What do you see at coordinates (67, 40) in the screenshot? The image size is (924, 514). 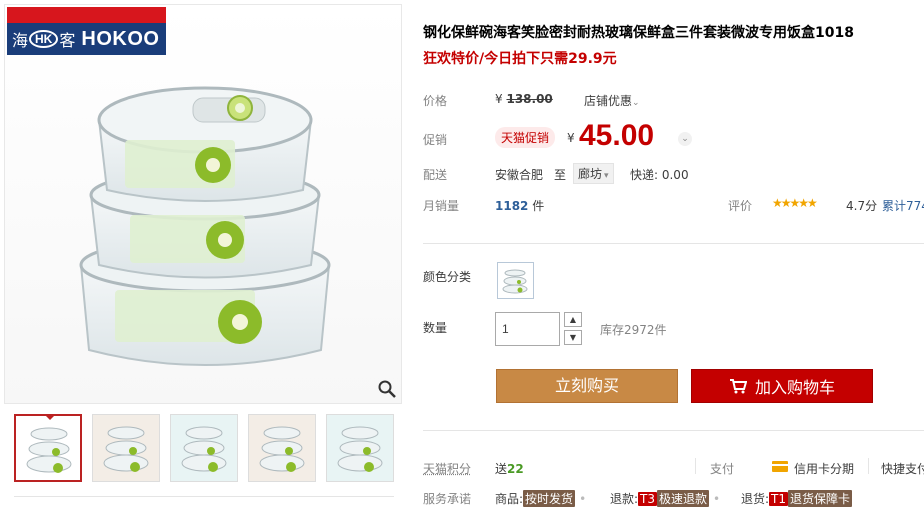 I see `brand-cn-right: 客` at bounding box center [67, 40].